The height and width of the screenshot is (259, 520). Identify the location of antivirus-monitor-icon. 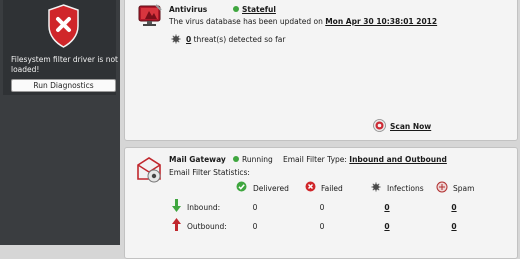
(150, 15).